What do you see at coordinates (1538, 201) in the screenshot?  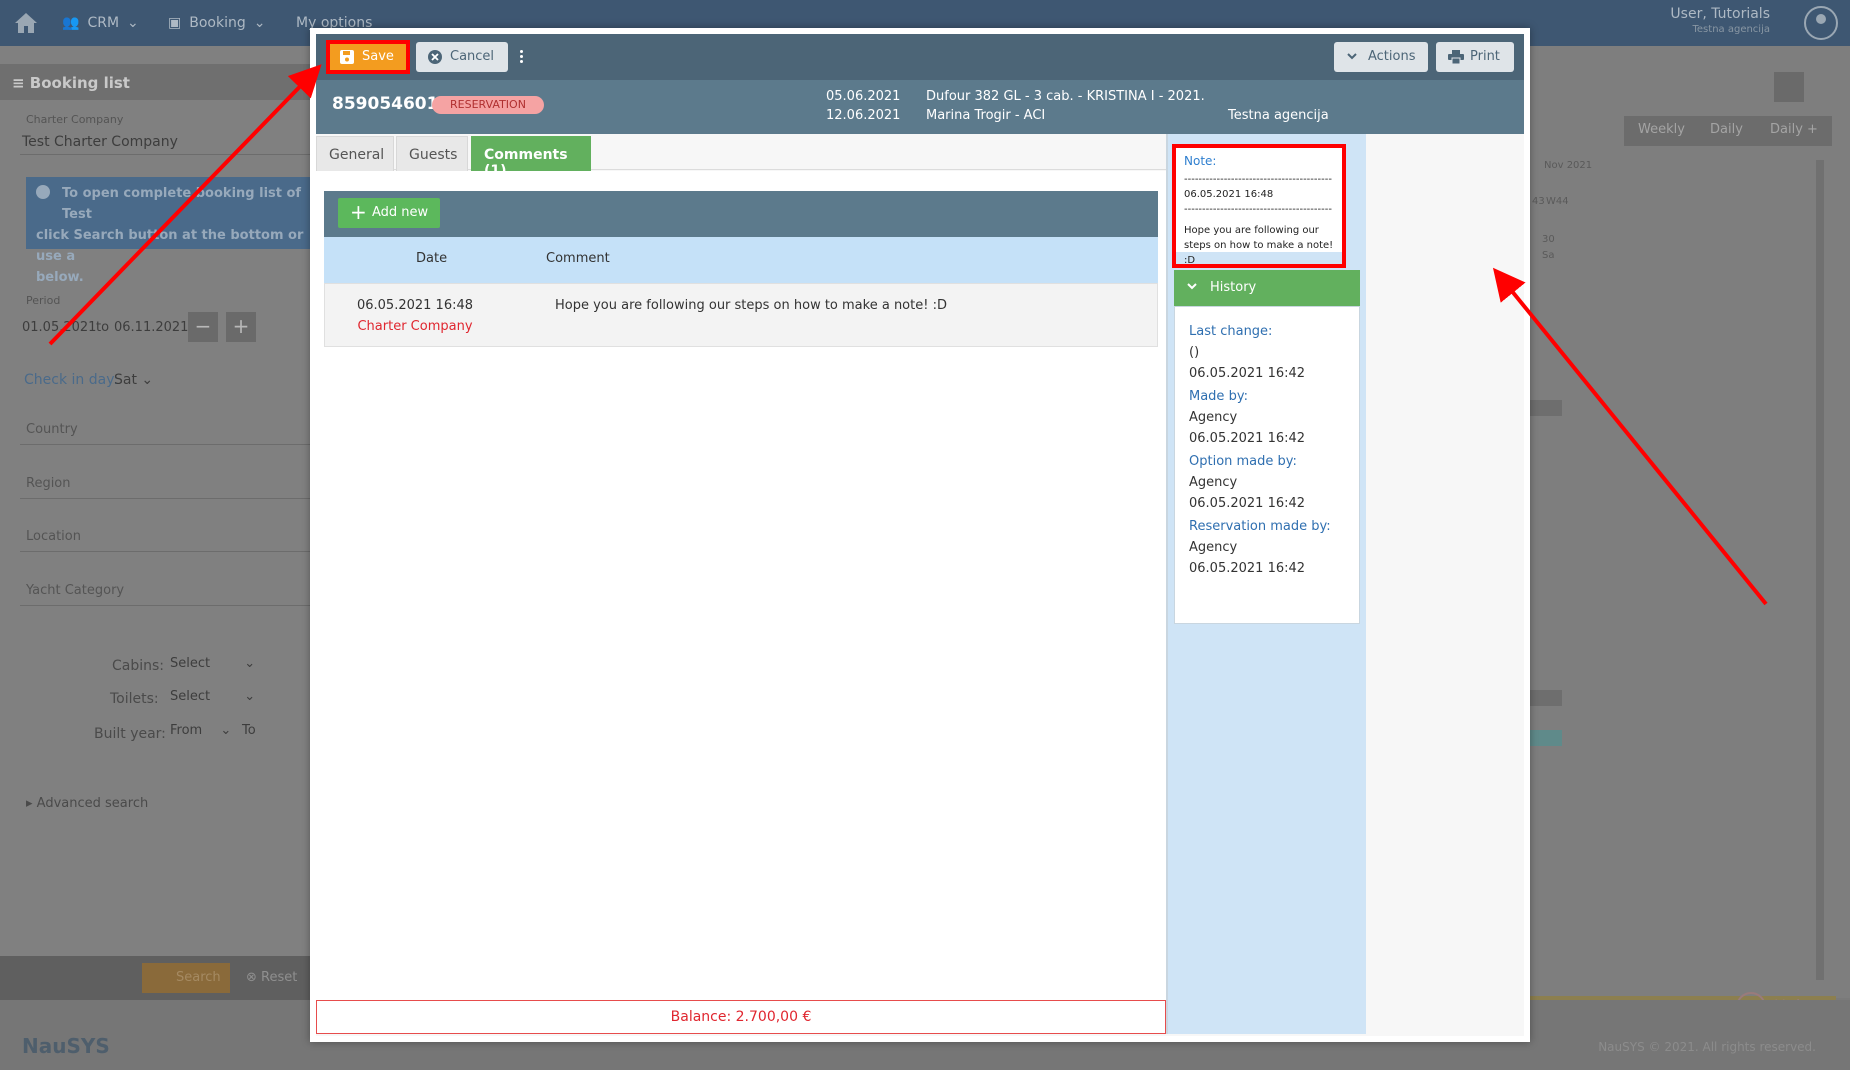 I see `calendar-week-label: 43` at bounding box center [1538, 201].